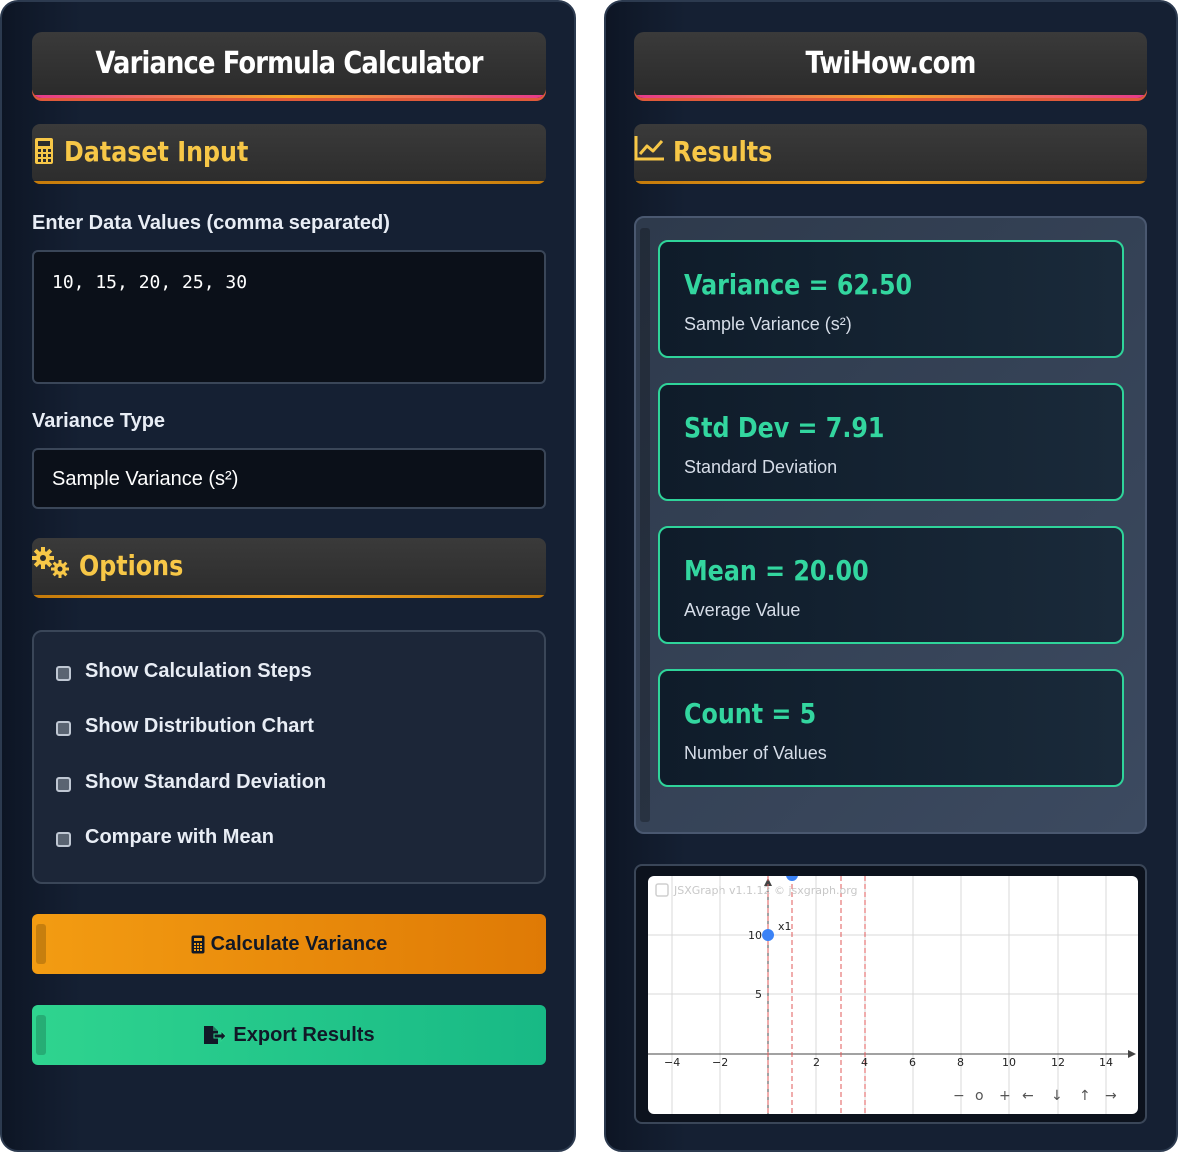  Describe the element at coordinates (758, 994) in the screenshot. I see `y-tick-label: 5` at that location.